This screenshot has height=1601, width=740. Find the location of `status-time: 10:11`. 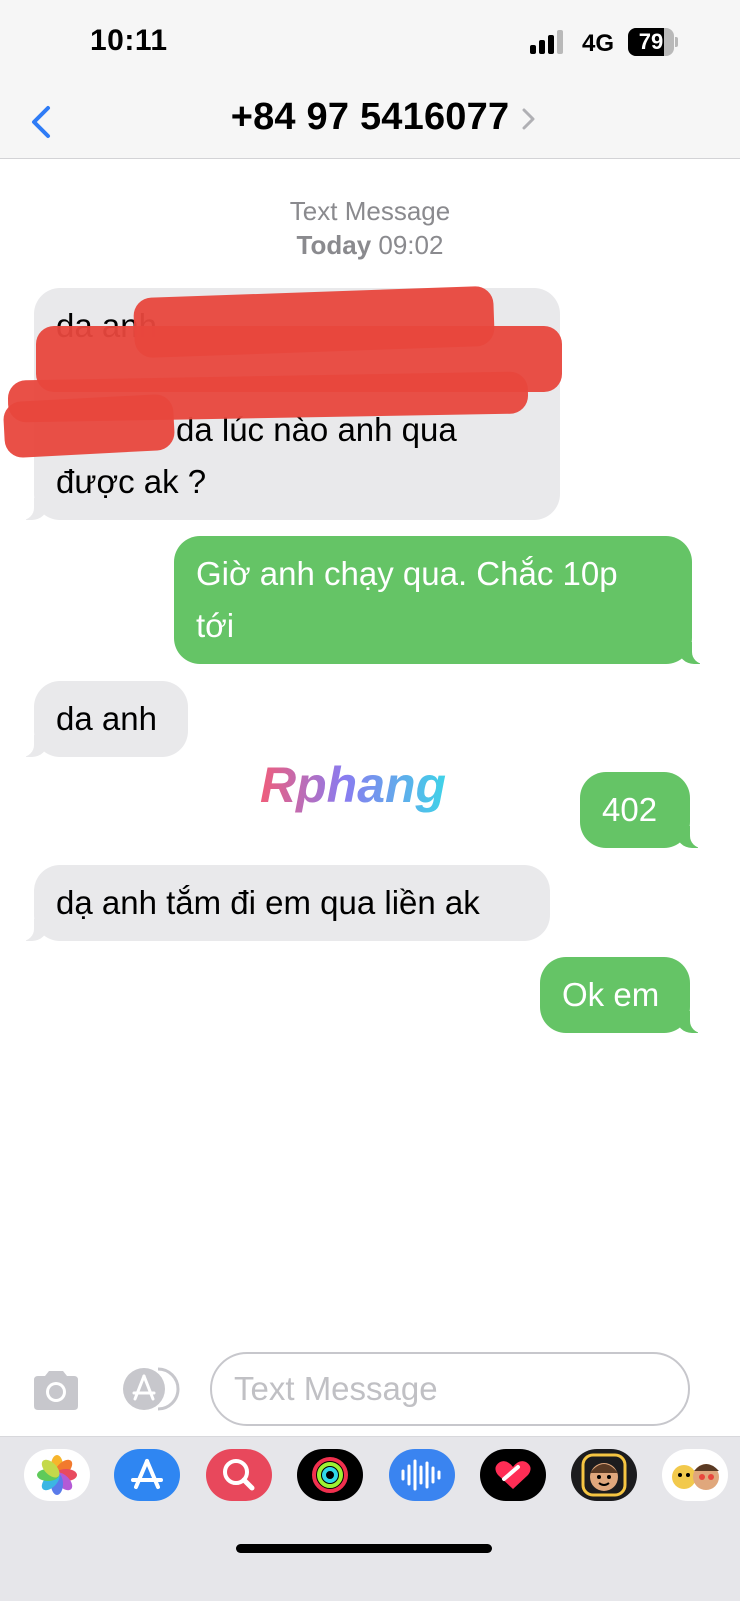

status-time: 10:11 is located at coordinates (129, 40).